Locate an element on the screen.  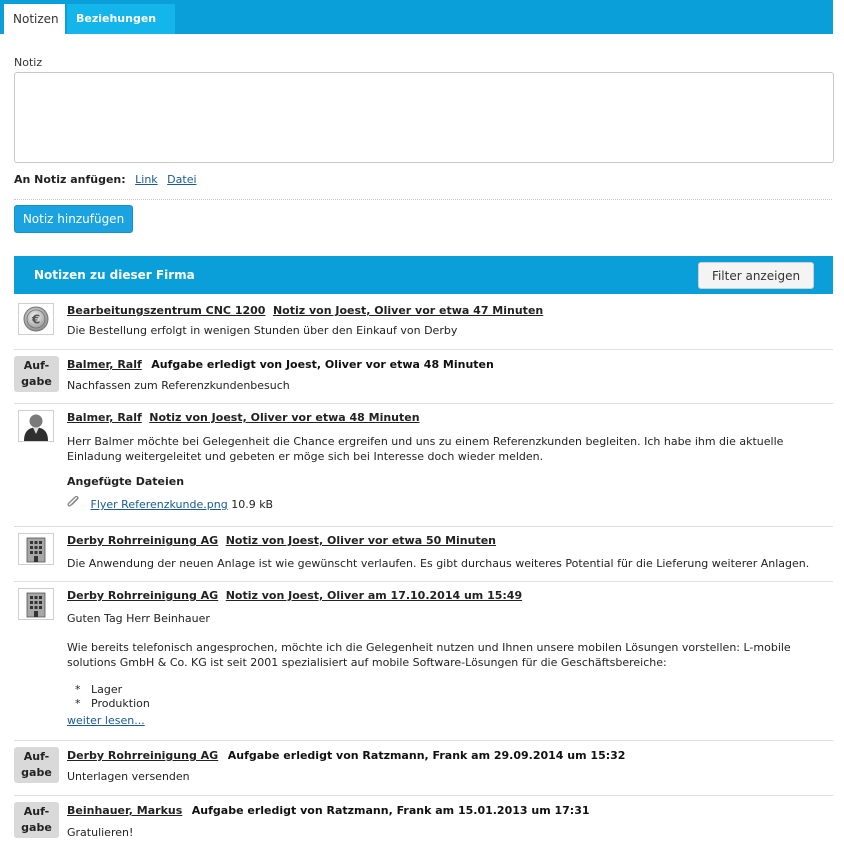
task-text: Nachfassen zum Referenzkundenbesuch is located at coordinates (178, 385).